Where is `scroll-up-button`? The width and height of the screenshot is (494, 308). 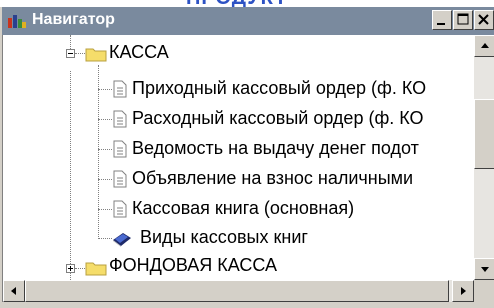
scroll-up-button is located at coordinates (484, 46).